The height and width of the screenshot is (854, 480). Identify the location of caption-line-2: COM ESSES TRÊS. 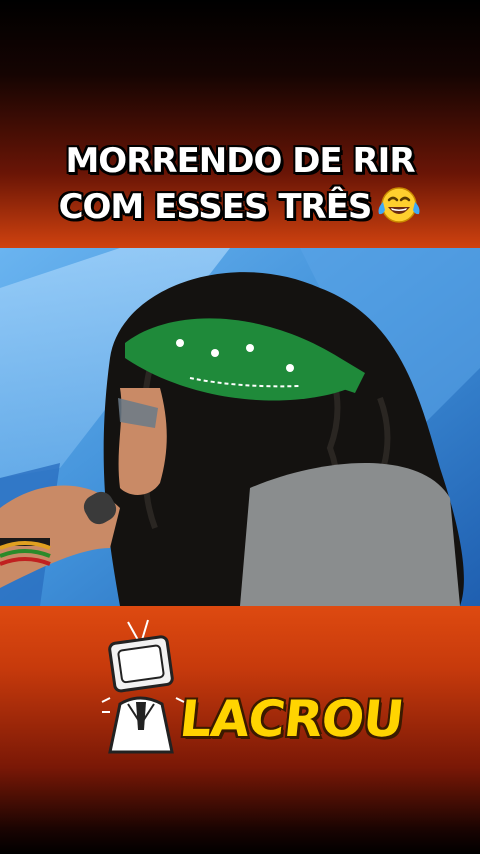
(240, 207).